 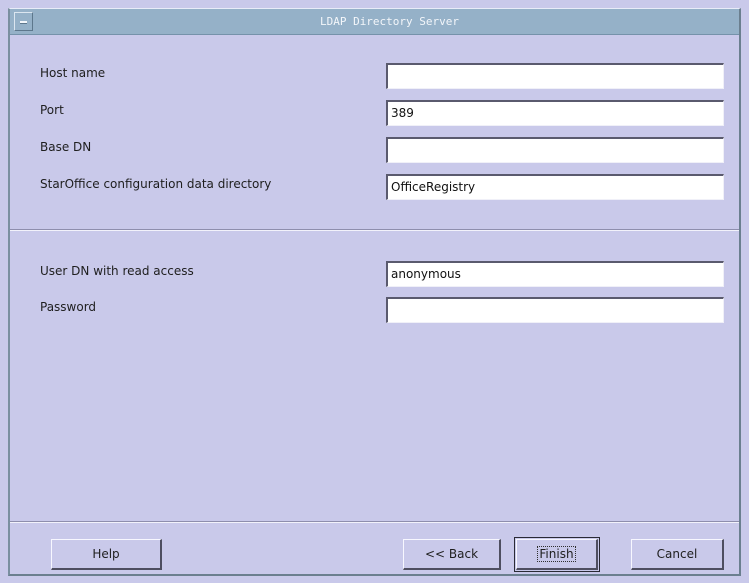 What do you see at coordinates (374, 76) in the screenshot?
I see `host-name-row: Host name` at bounding box center [374, 76].